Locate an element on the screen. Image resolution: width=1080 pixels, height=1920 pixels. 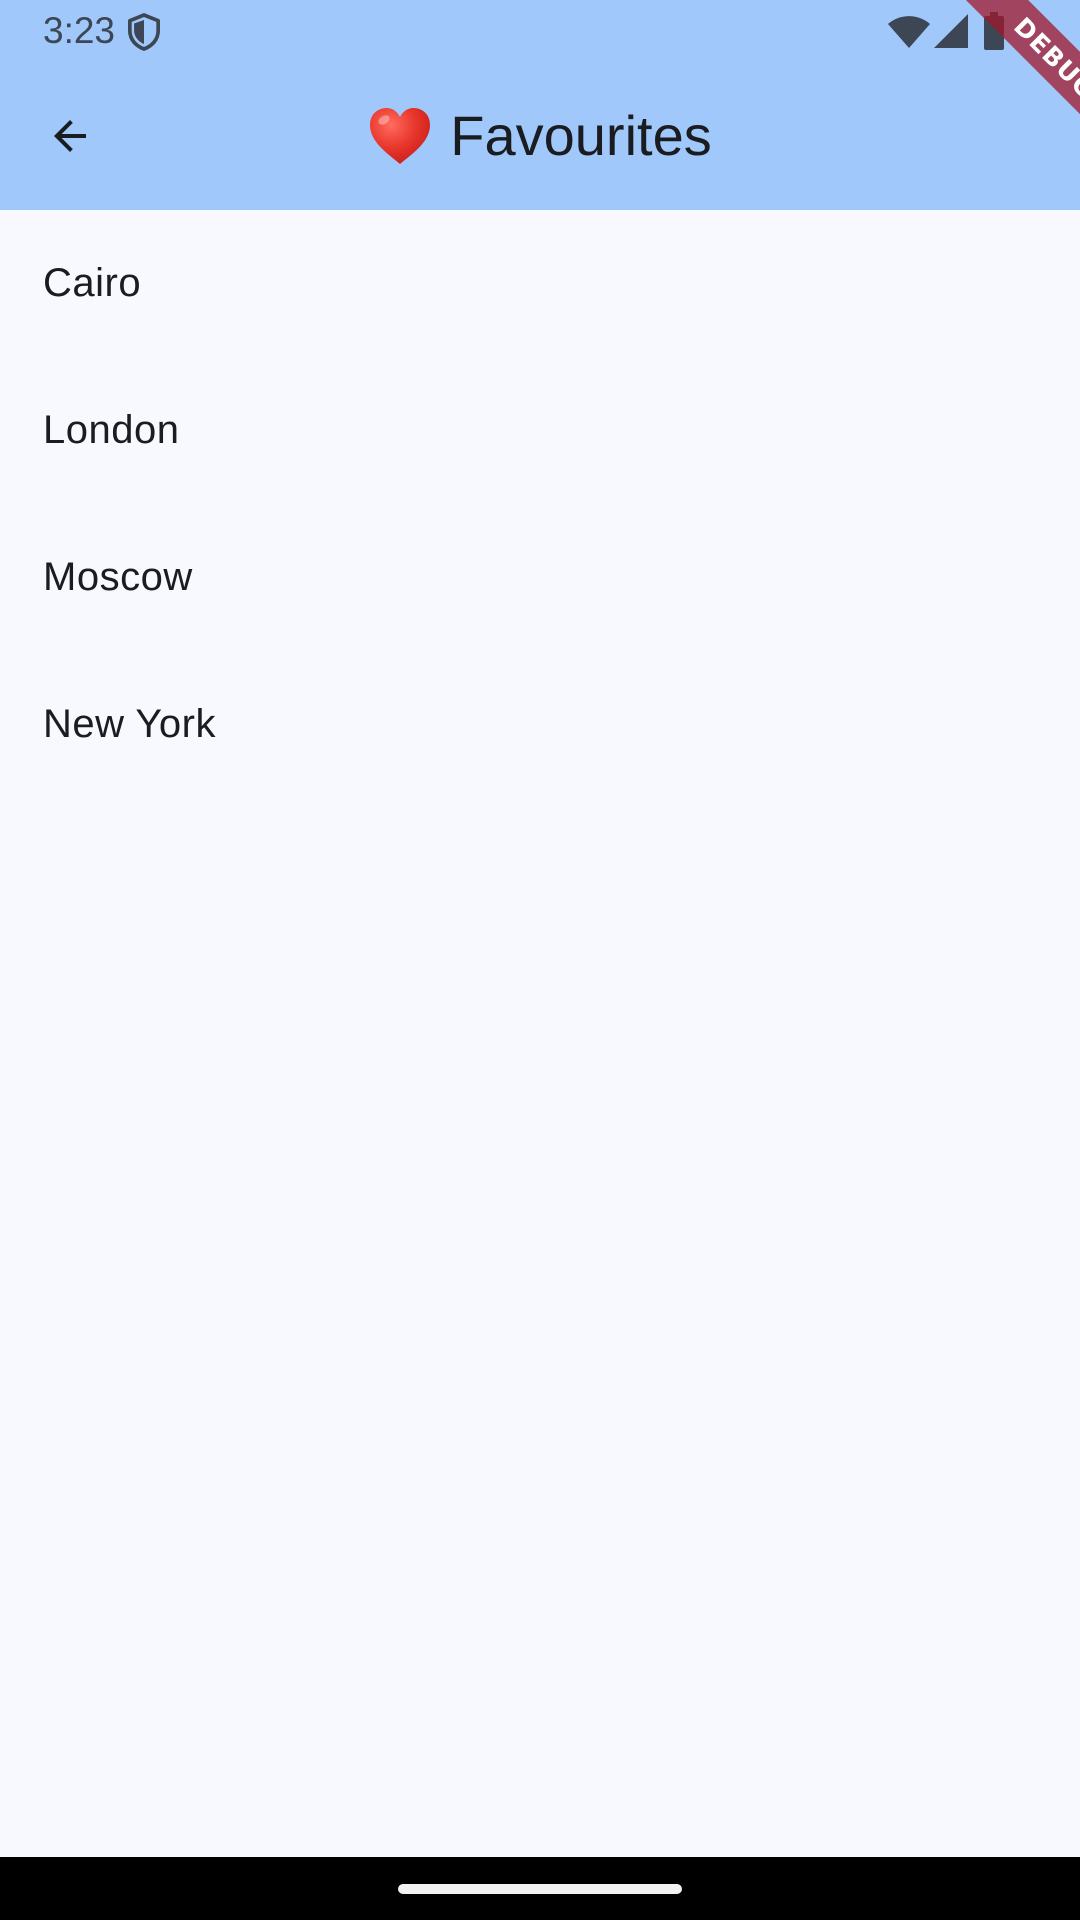
home-indicator is located at coordinates (540, 1889).